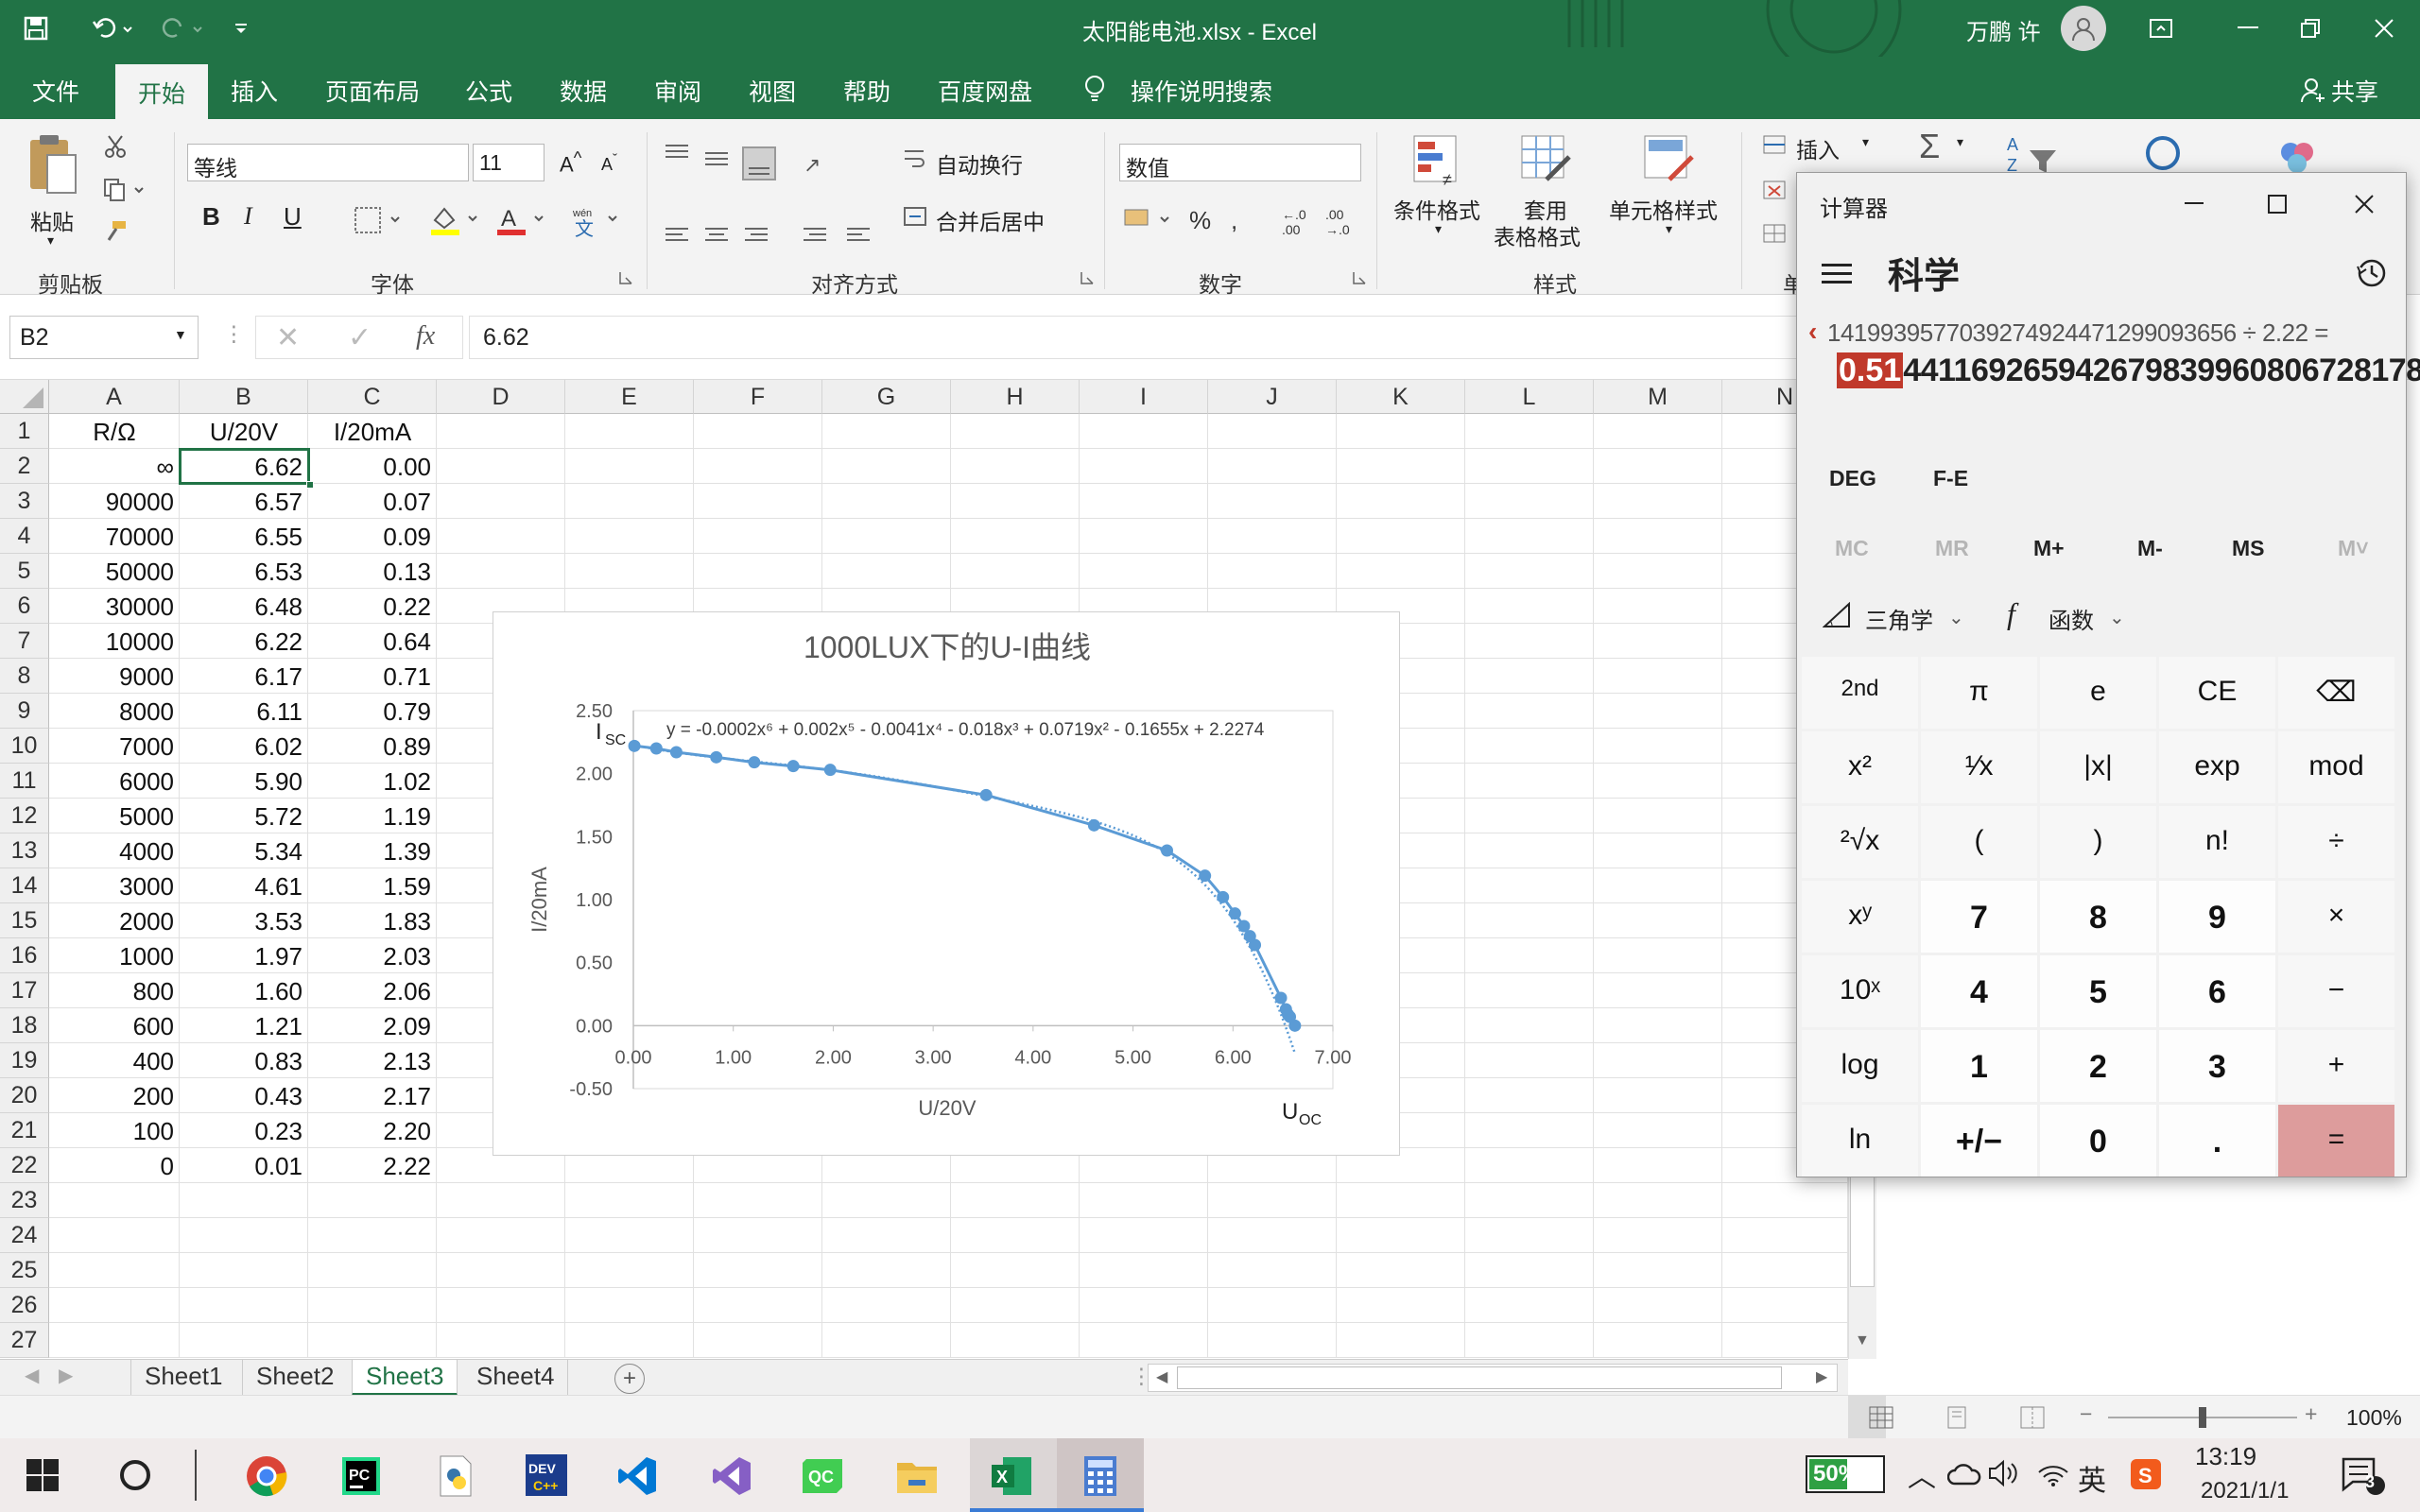 Image resolution: width=2420 pixels, height=1512 pixels. Describe the element at coordinates (244, 782) in the screenshot. I see `table-cell: 5.90` at that location.